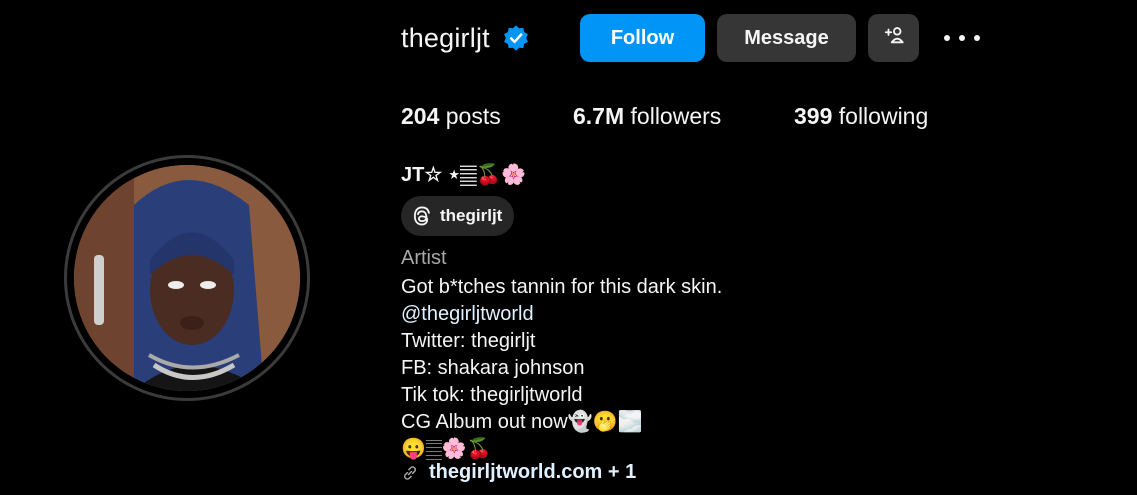  I want to click on link-icon, so click(410, 473).